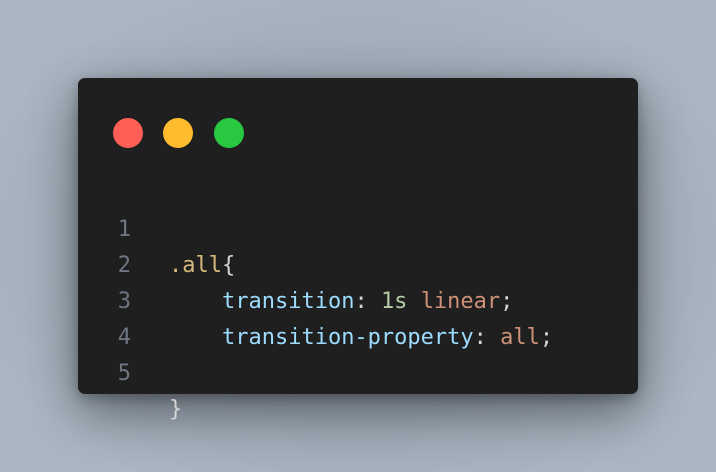 This screenshot has height=472, width=716. I want to click on brace-close: }, so click(176, 409).